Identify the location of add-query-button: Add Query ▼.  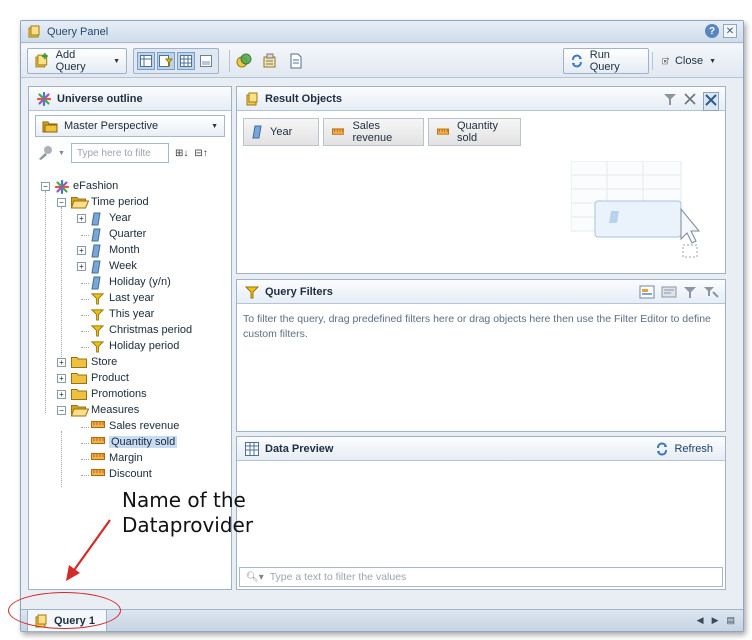
(77, 61).